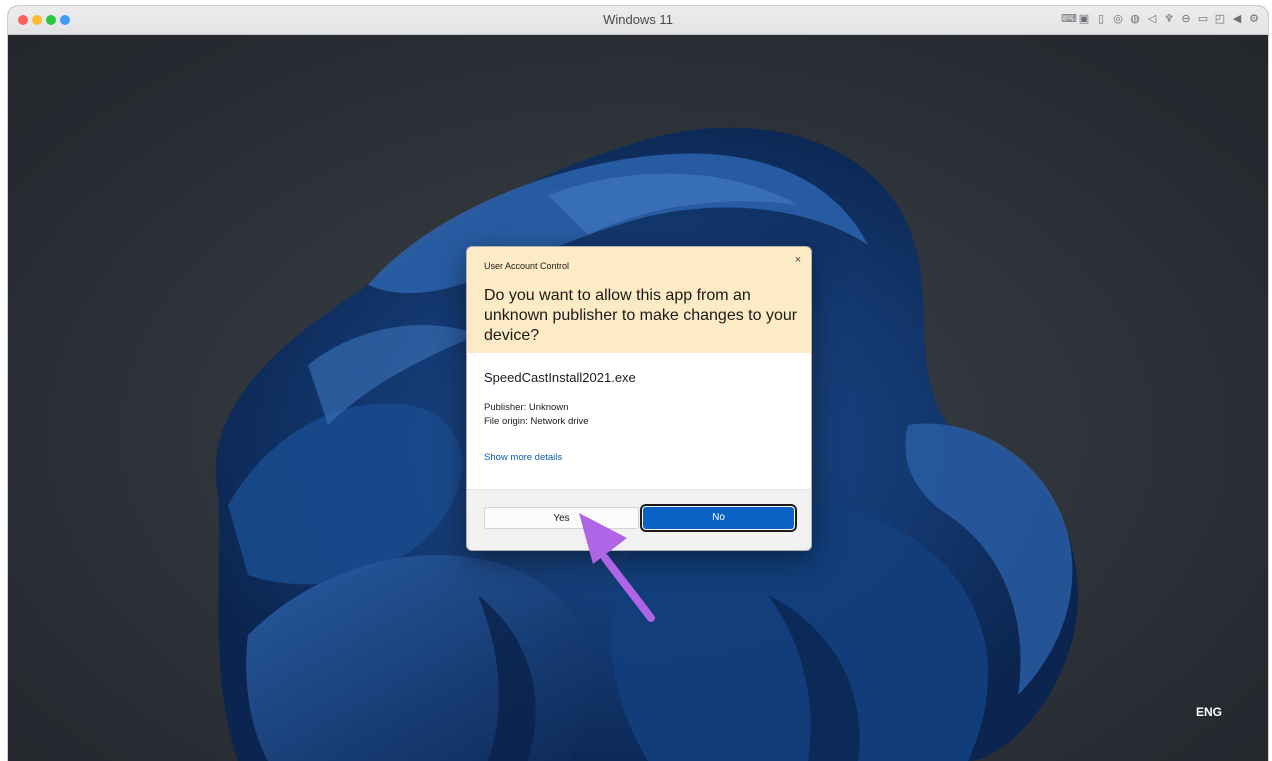  I want to click on keyboard-icon: ⌨, so click(1069, 19).